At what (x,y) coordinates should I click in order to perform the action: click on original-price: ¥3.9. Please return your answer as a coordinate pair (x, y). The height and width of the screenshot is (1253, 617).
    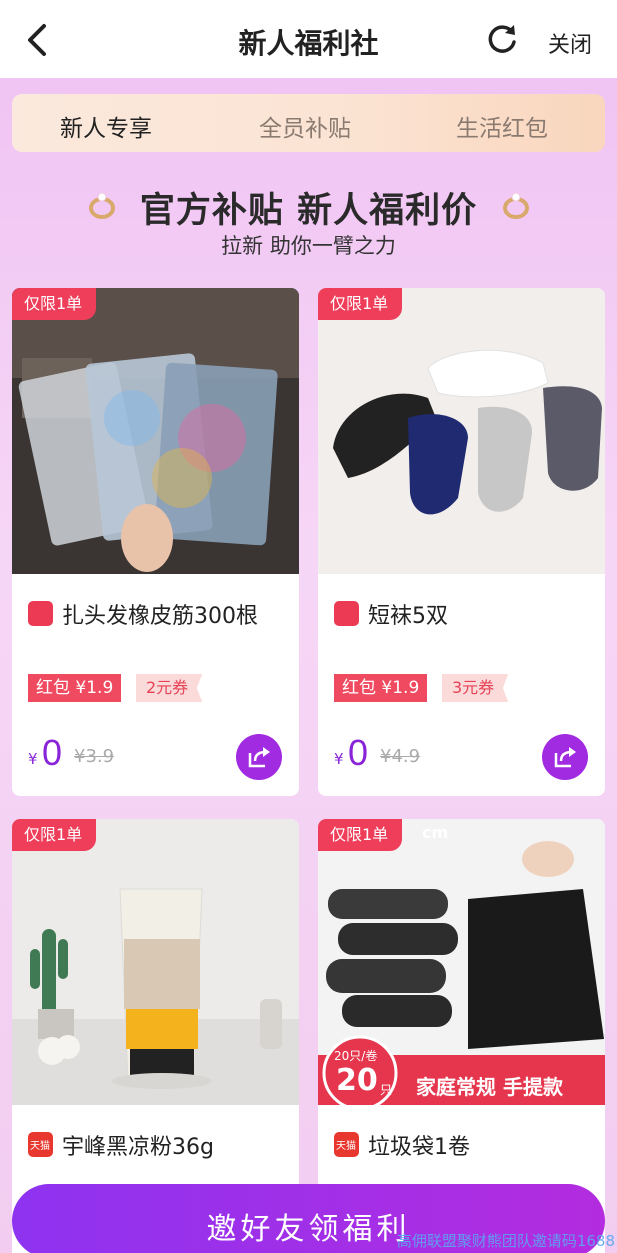
    Looking at the image, I should click on (94, 756).